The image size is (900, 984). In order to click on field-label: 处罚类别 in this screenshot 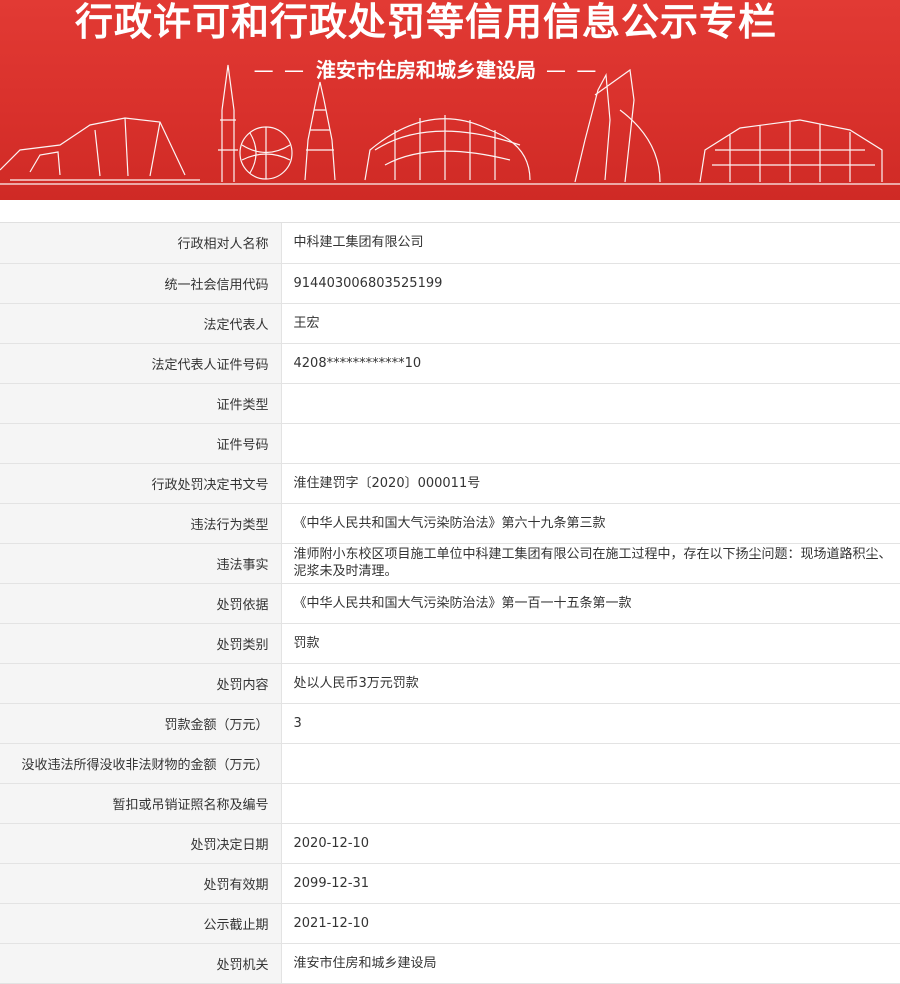, I will do `click(141, 643)`.